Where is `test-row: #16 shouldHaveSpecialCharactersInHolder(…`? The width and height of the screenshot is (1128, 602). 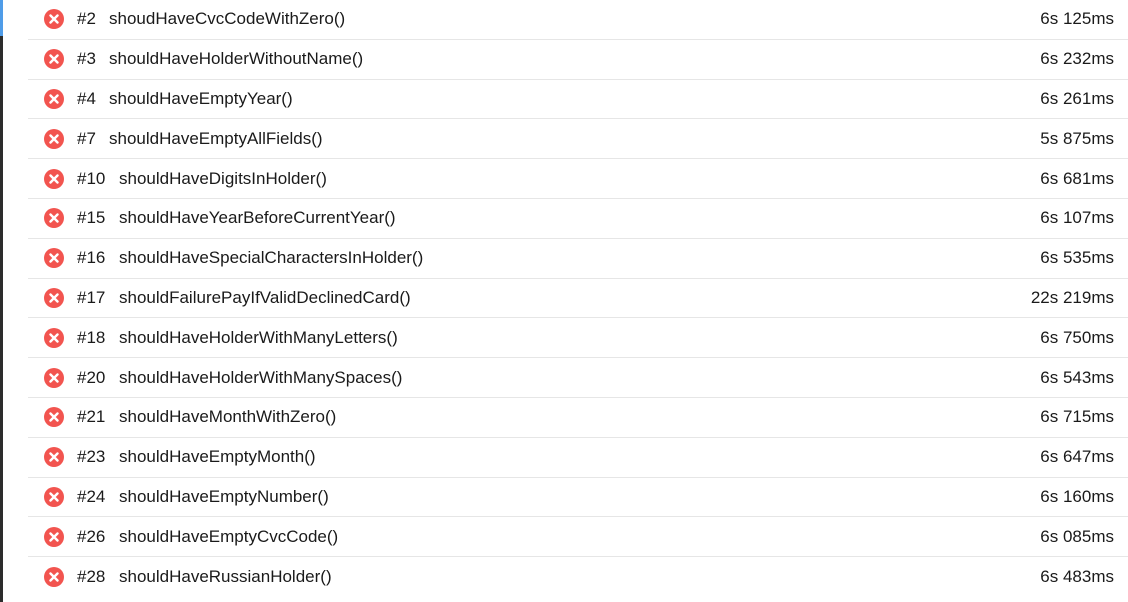 test-row: #16 shouldHaveSpecialCharactersInHolder(… is located at coordinates (578, 259).